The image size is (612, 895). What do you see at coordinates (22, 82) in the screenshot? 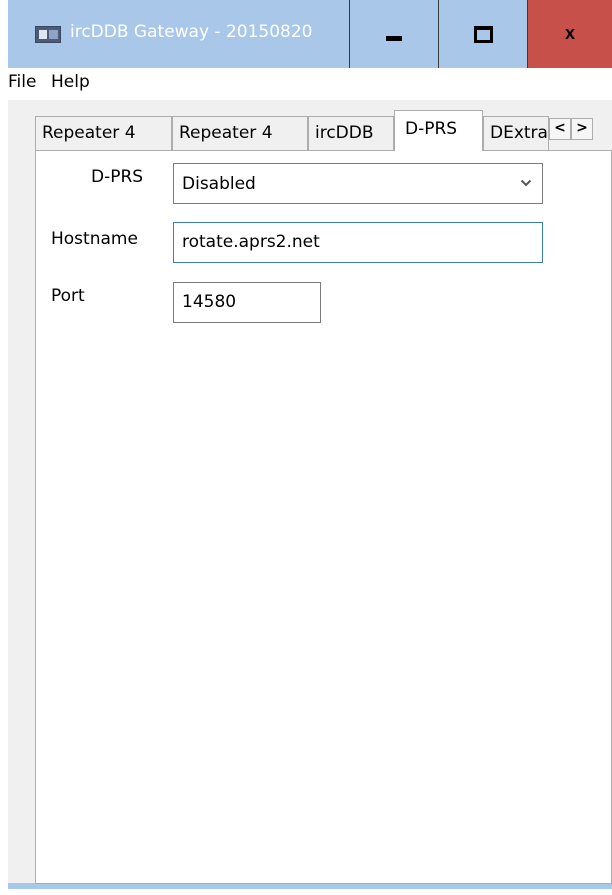
I see `menu-file: File` at bounding box center [22, 82].